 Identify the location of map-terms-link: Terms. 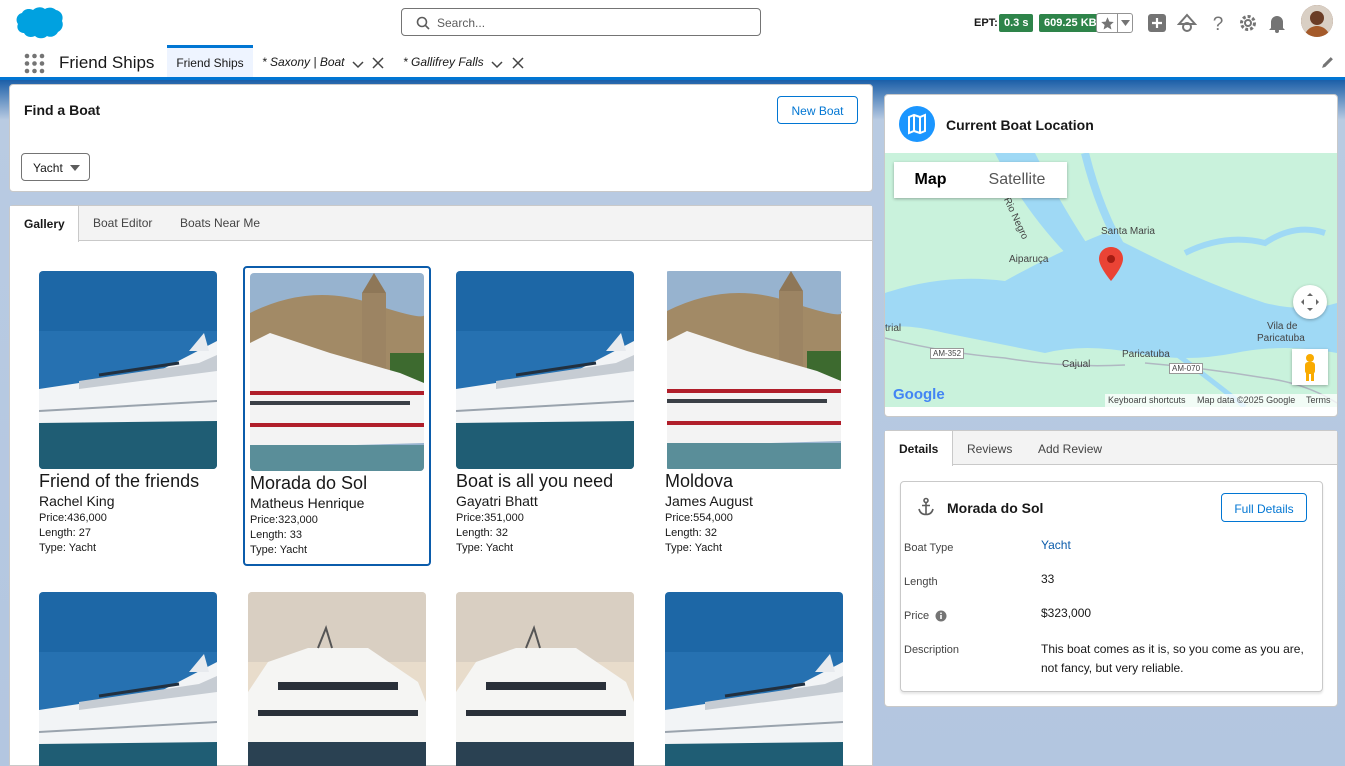
(1318, 400).